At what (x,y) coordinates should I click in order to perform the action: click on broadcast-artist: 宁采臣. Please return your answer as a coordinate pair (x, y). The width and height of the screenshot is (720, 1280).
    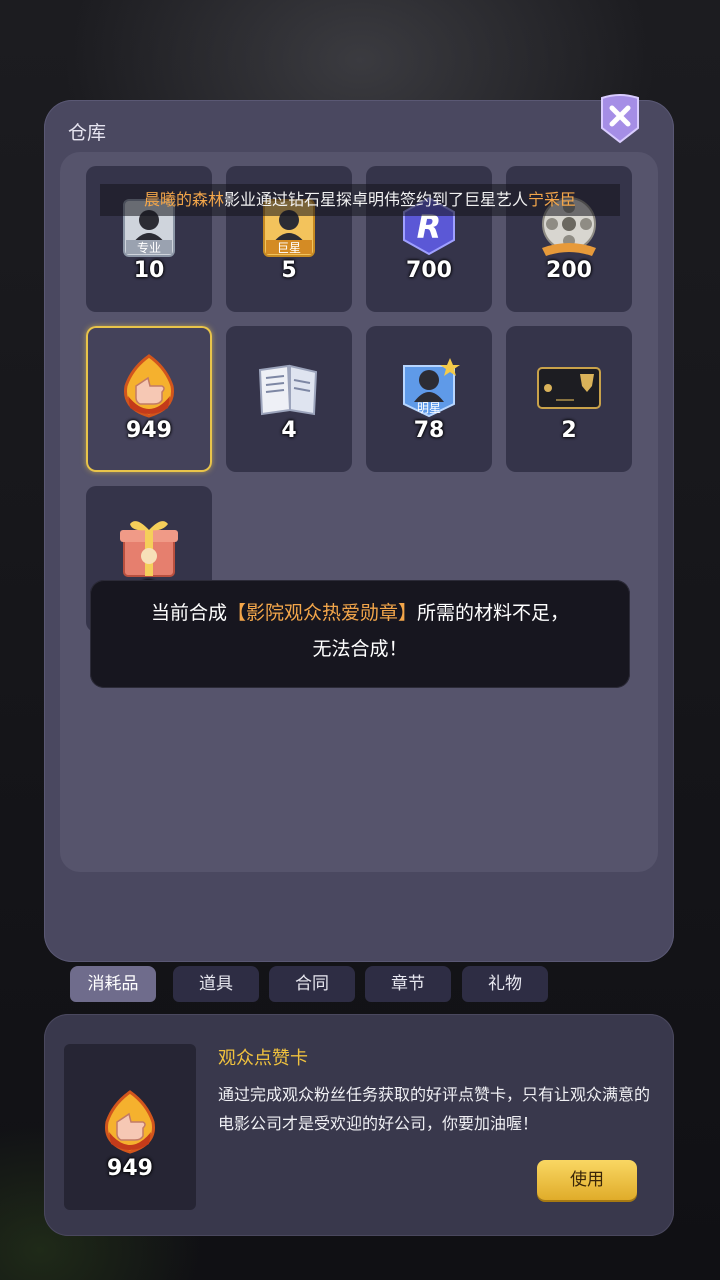
    Looking at the image, I should click on (552, 199).